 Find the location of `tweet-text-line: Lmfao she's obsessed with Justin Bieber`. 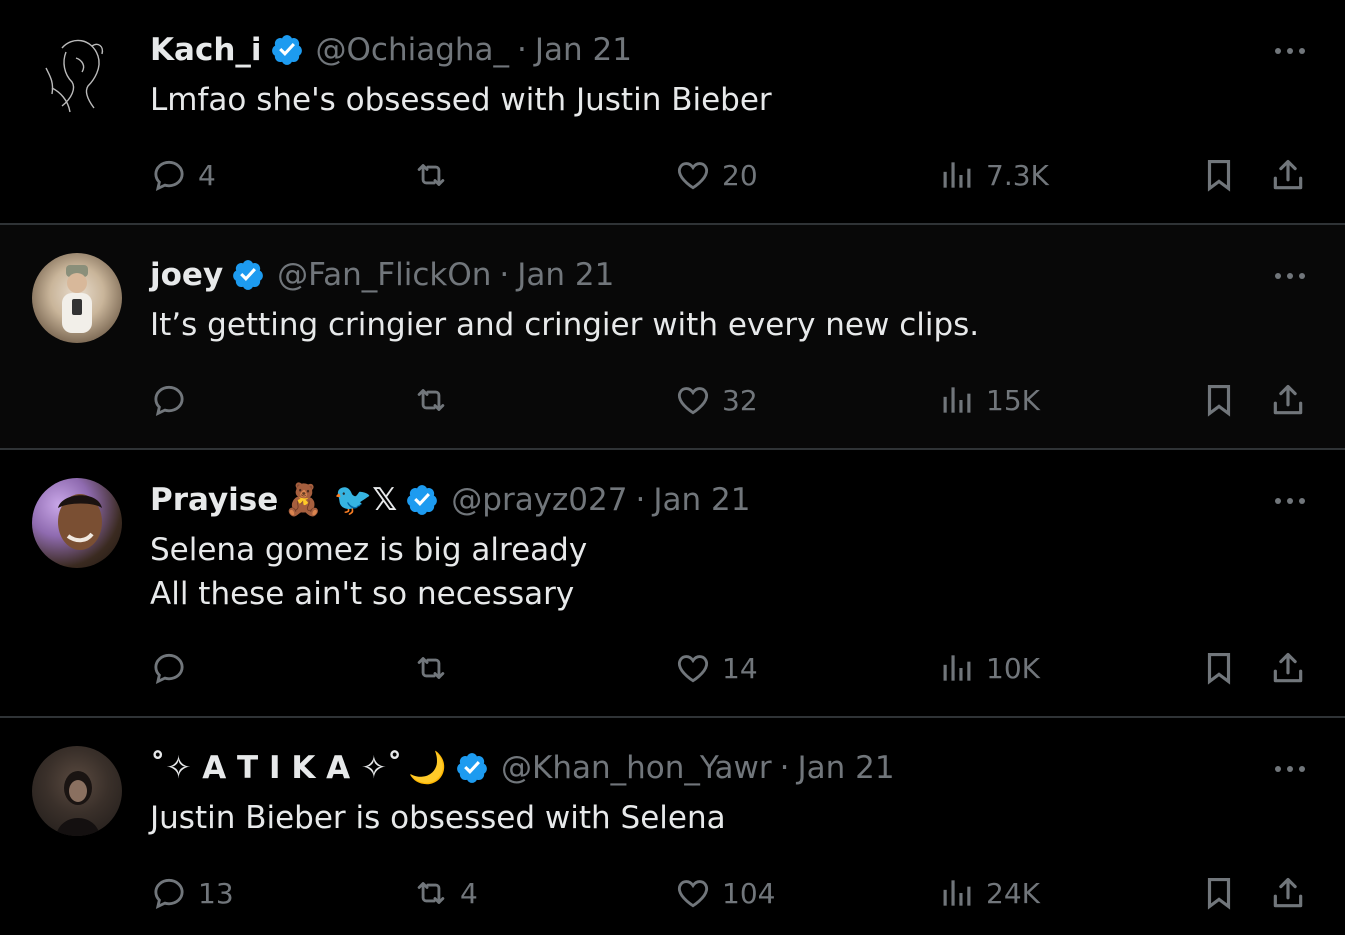

tweet-text-line: Lmfao she's obsessed with Justin Bieber is located at coordinates (461, 100).